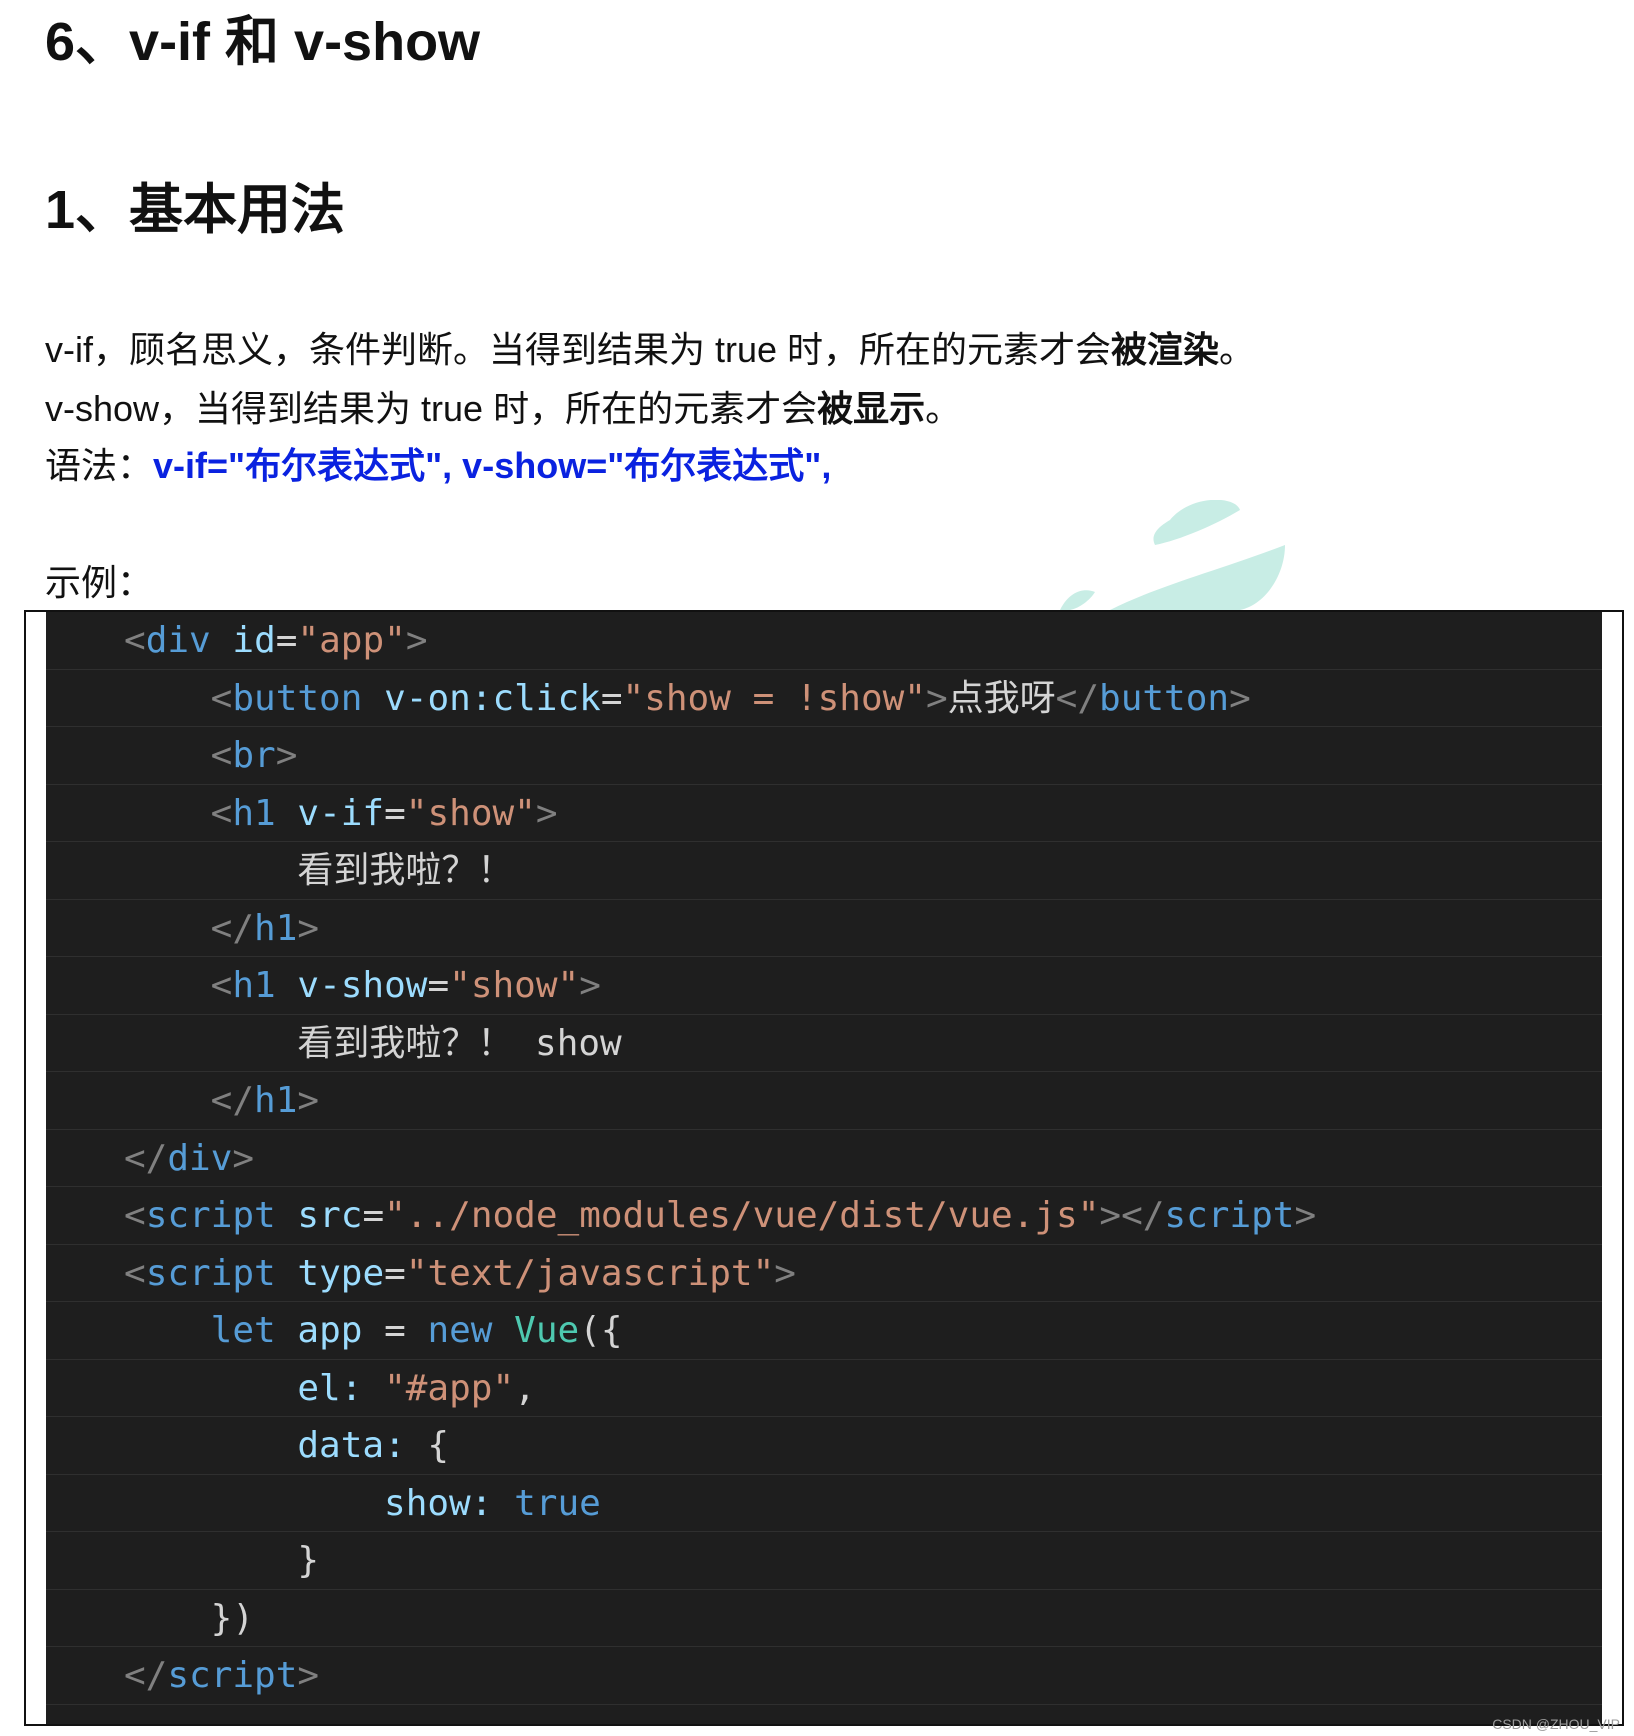 The image size is (1634, 1736). What do you see at coordinates (459, 1043) in the screenshot?
I see `code-token: 看到我啦？！ show` at bounding box center [459, 1043].